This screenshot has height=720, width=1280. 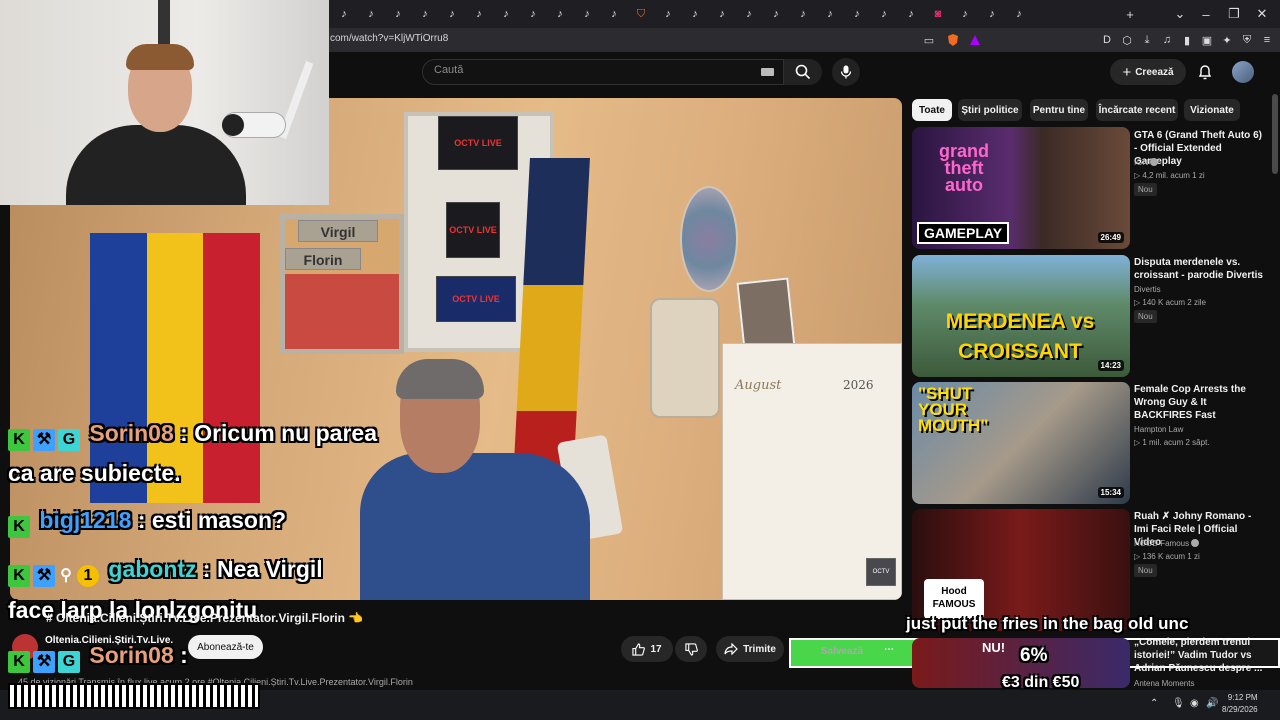 What do you see at coordinates (1243, 72) in the screenshot?
I see `account-avatar` at bounding box center [1243, 72].